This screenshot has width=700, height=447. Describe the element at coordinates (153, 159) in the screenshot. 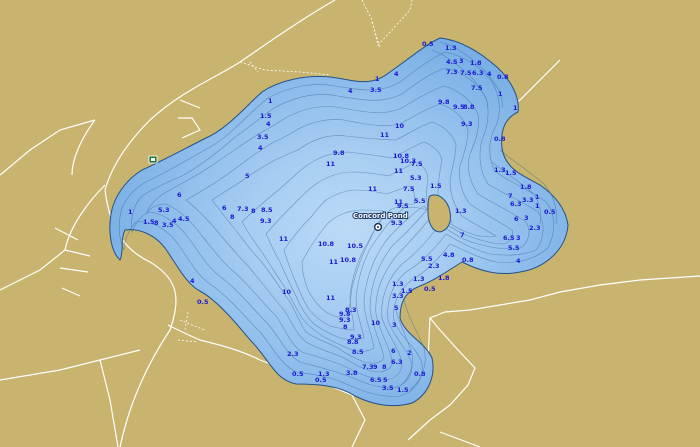

I see `flag-icon` at that location.